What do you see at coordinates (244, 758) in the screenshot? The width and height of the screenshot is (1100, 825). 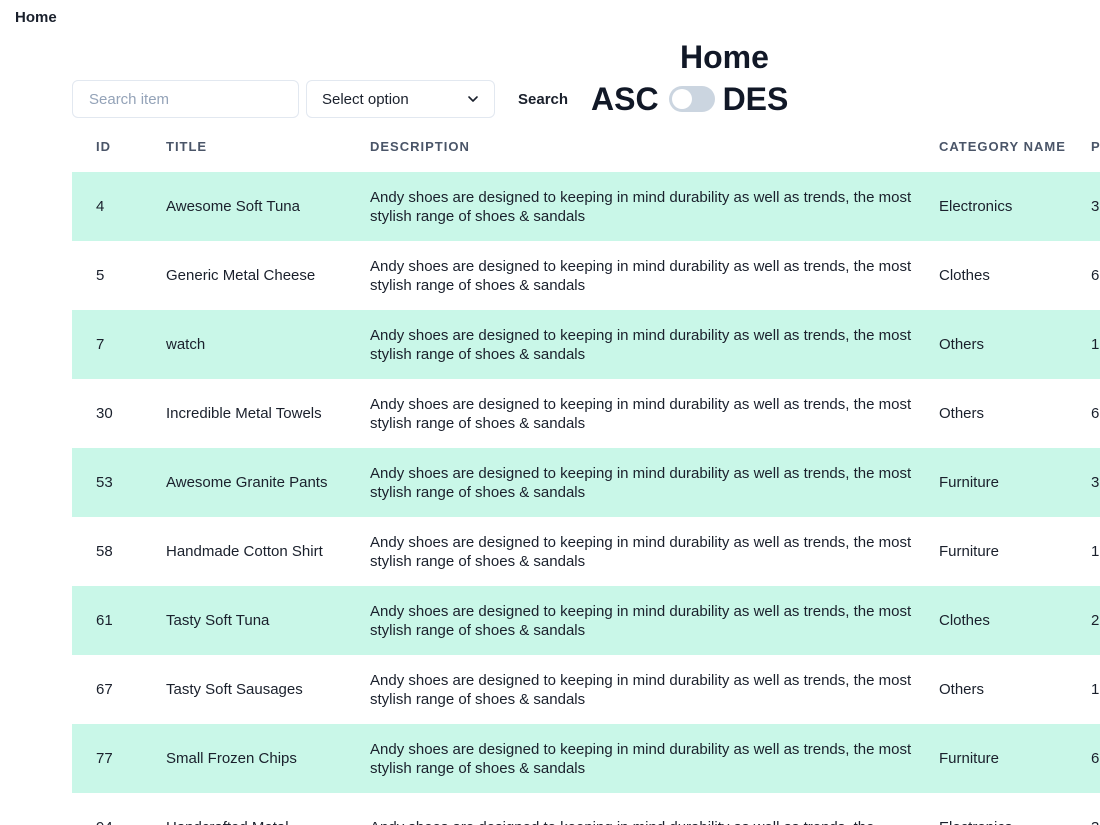 I see `cell-title: Small Frozen Chips` at bounding box center [244, 758].